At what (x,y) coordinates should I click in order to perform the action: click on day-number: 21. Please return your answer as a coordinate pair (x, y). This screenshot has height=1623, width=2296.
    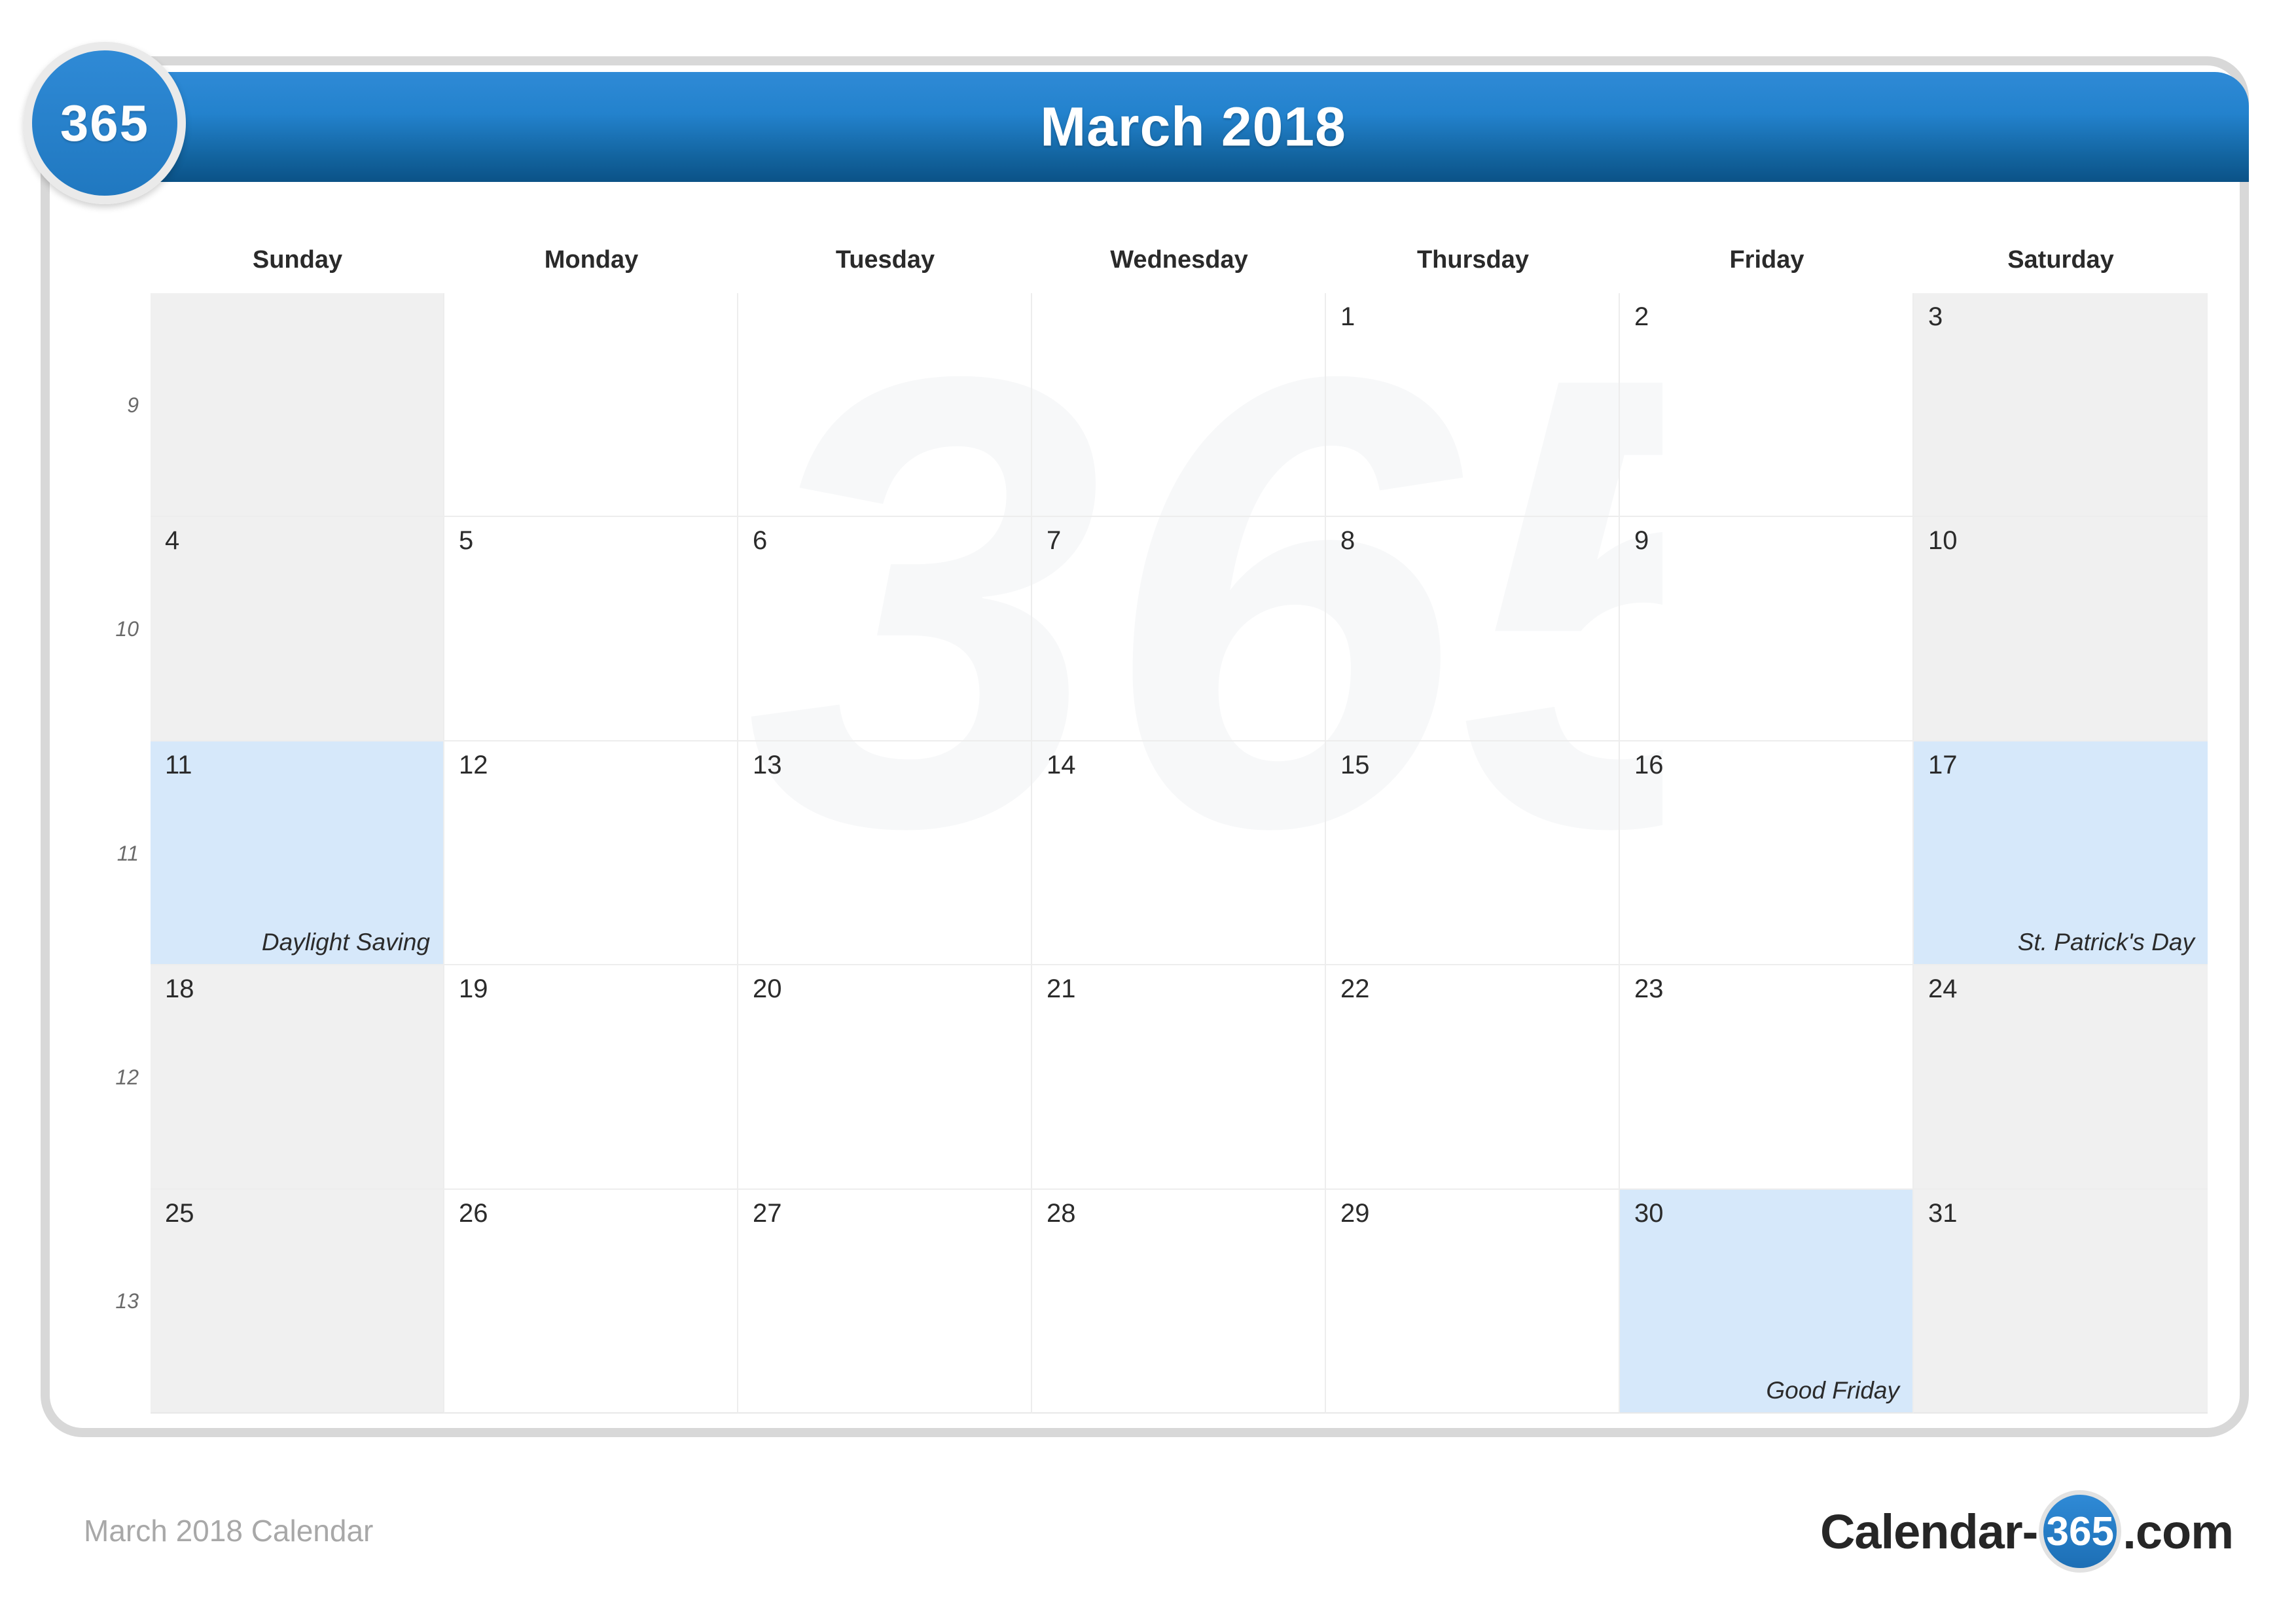
    Looking at the image, I should click on (1061, 989).